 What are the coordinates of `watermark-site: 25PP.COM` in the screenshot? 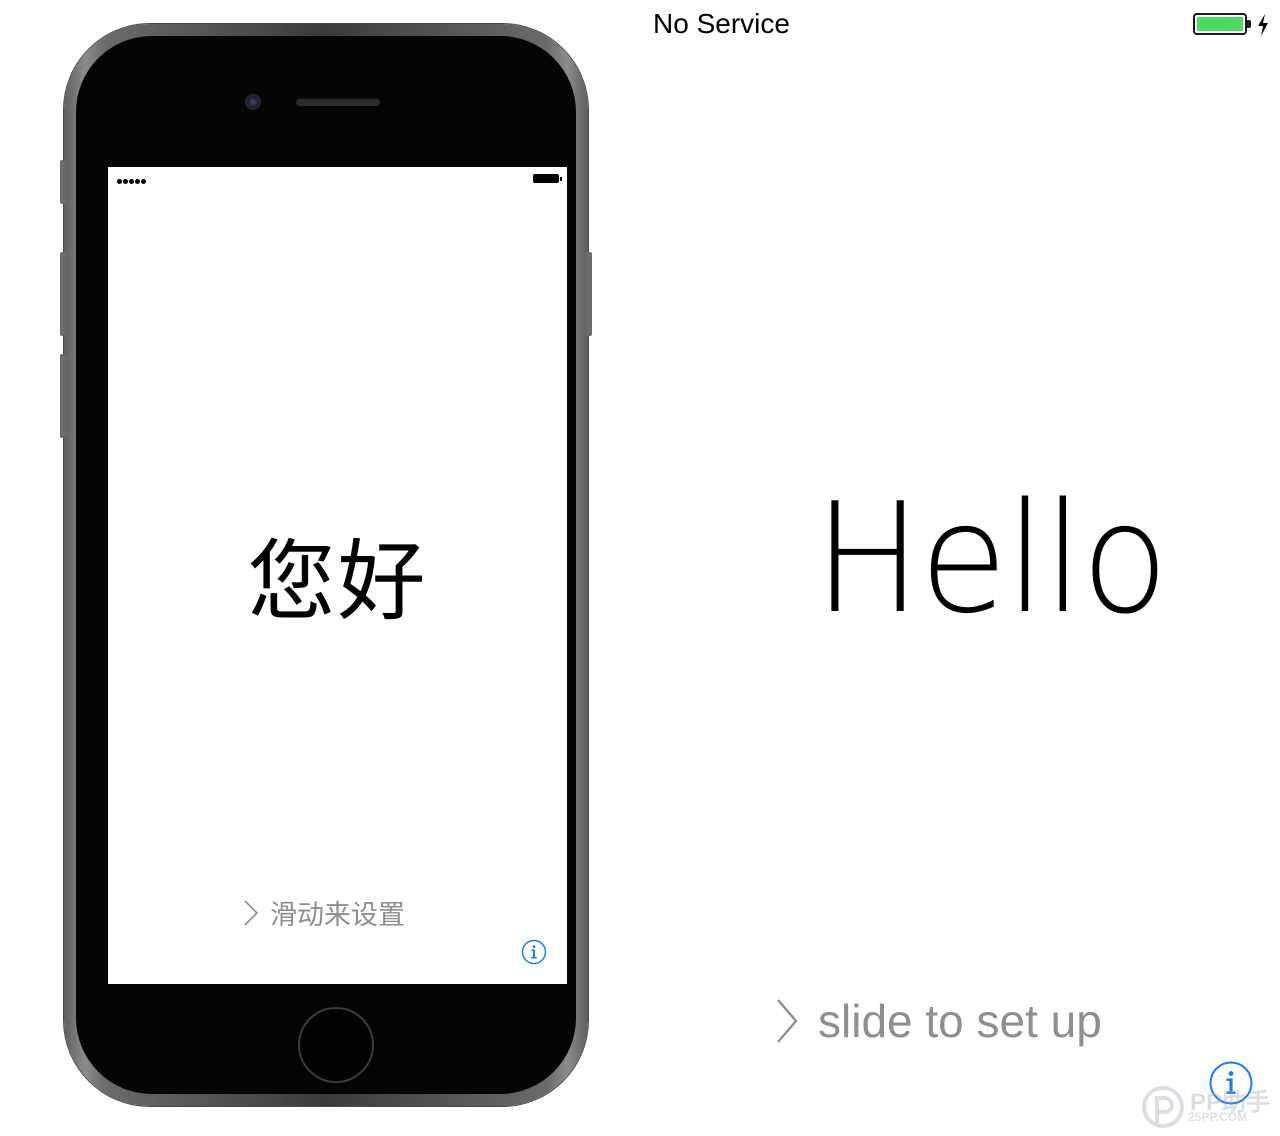 It's located at (1218, 1117).